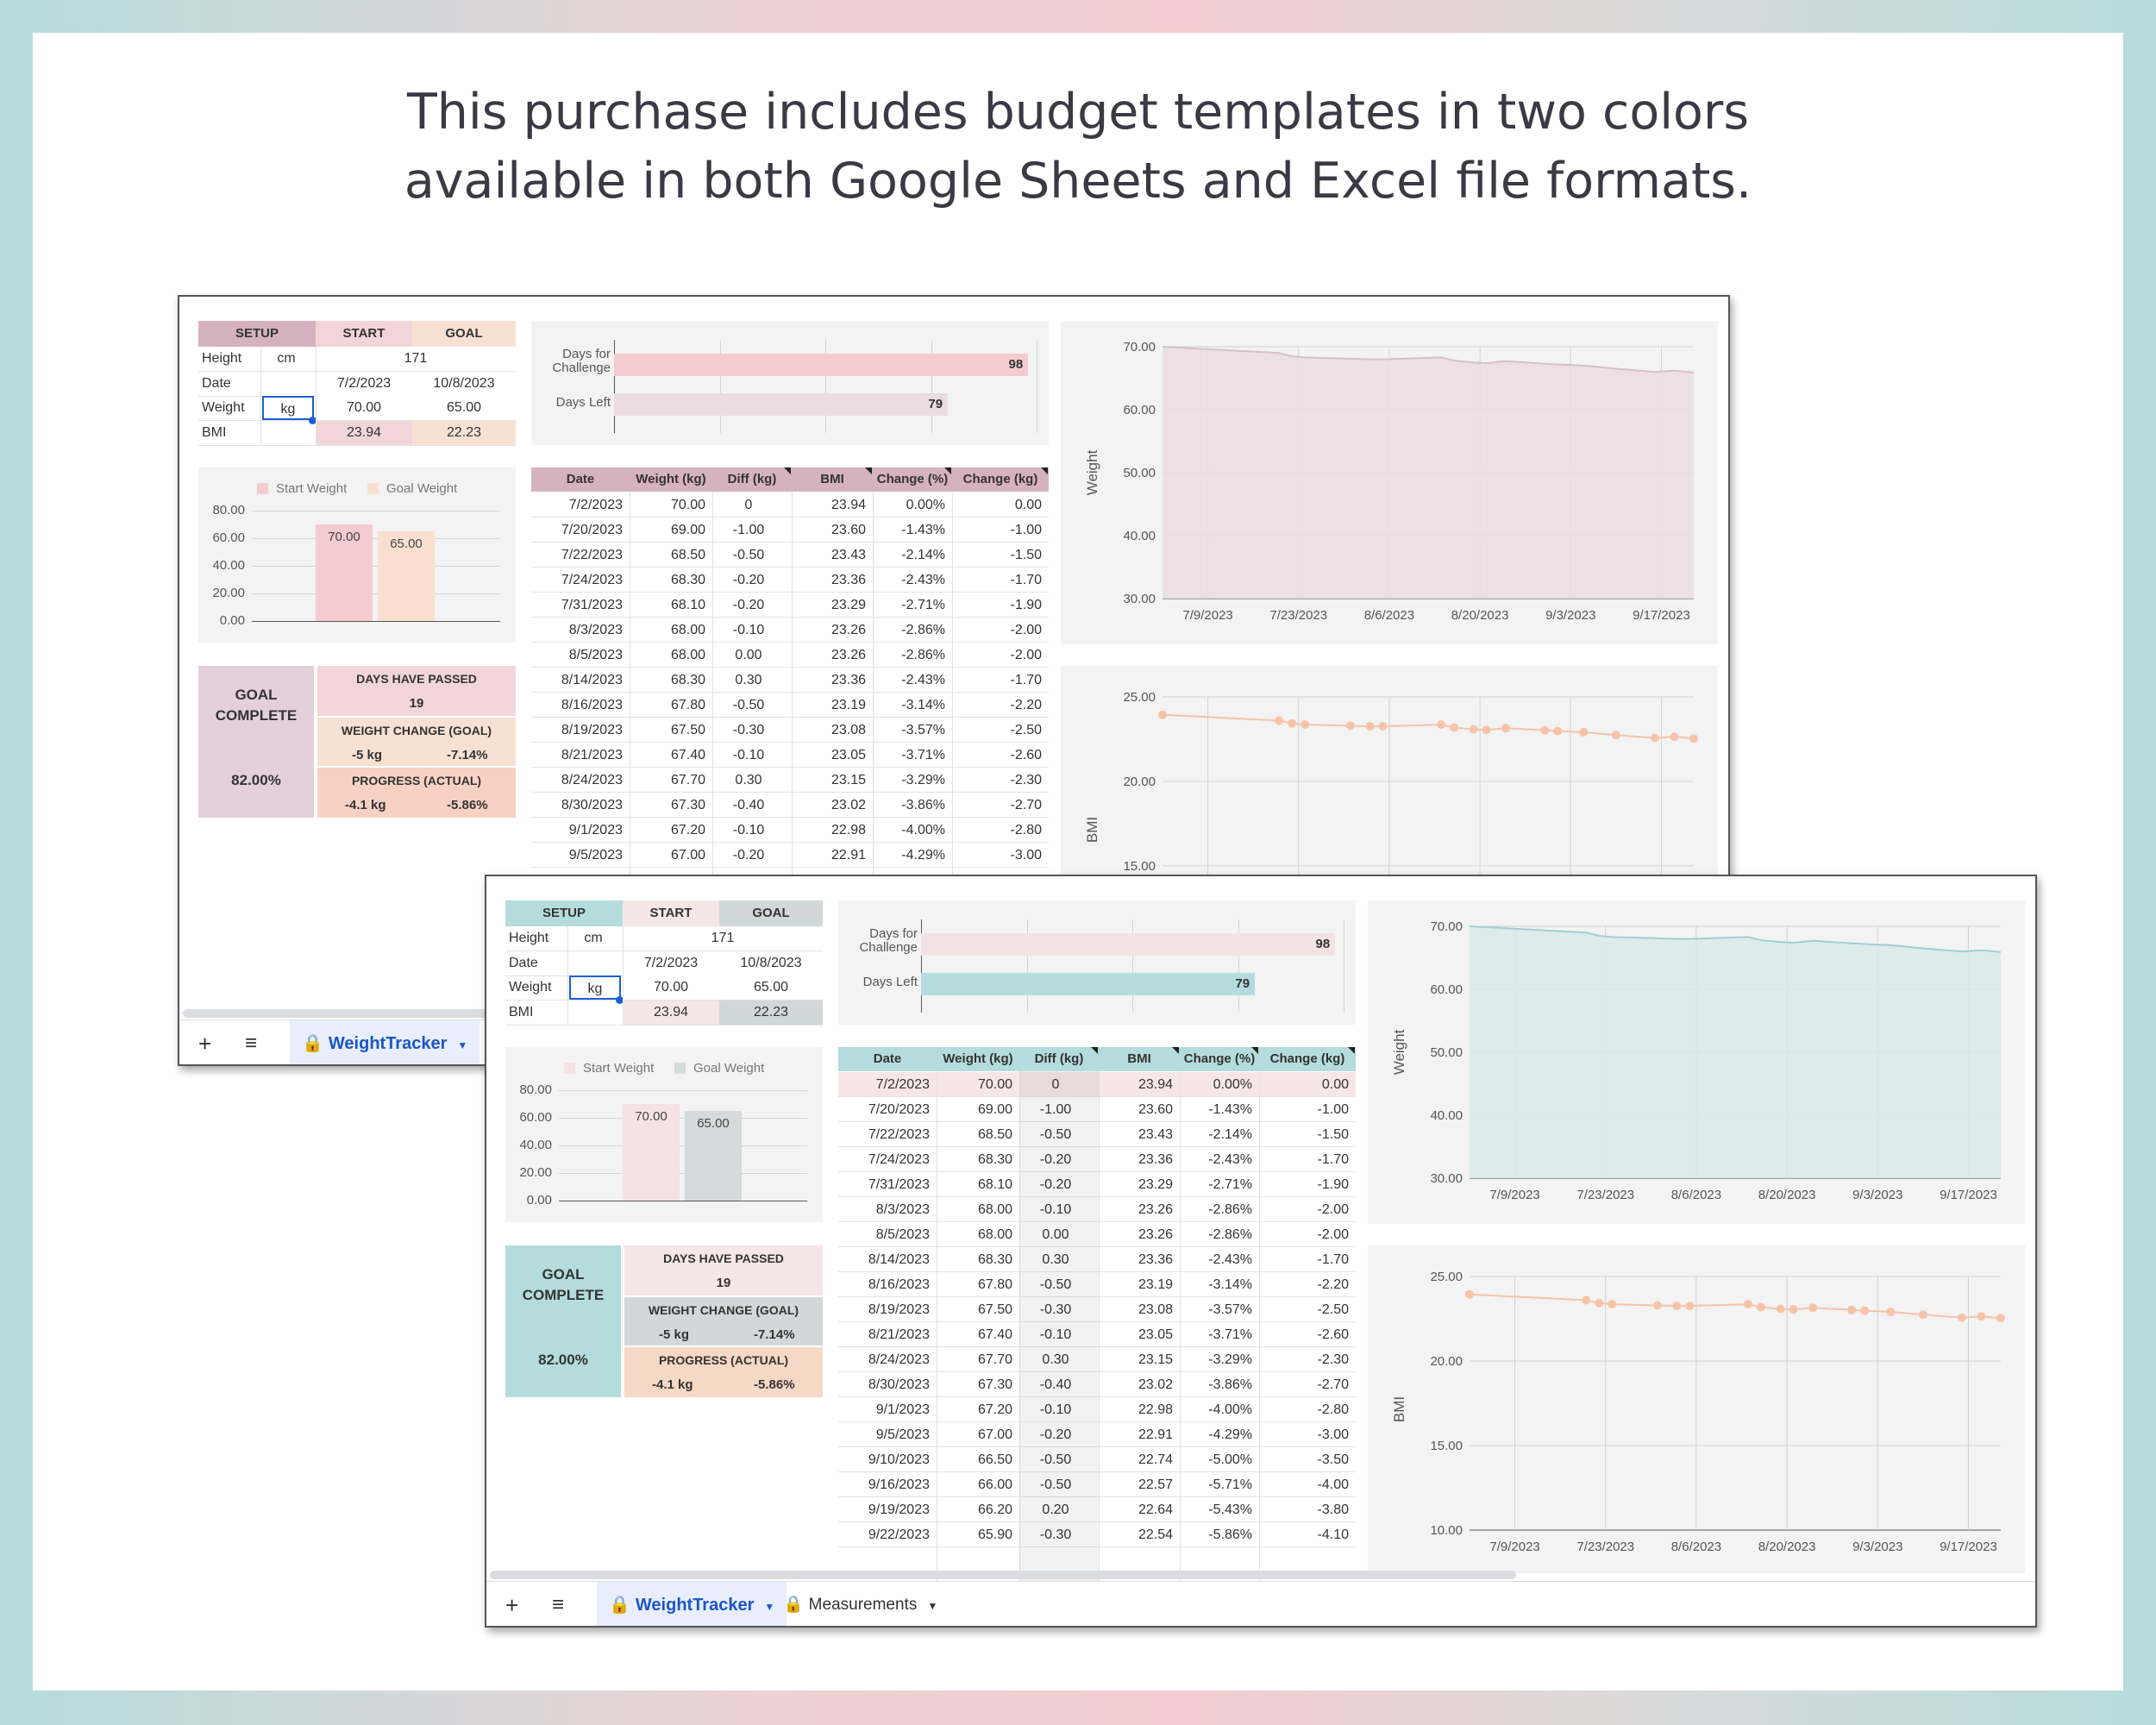 The image size is (2156, 1725). I want to click on horizontal-scrollbar, so click(1003, 1575).